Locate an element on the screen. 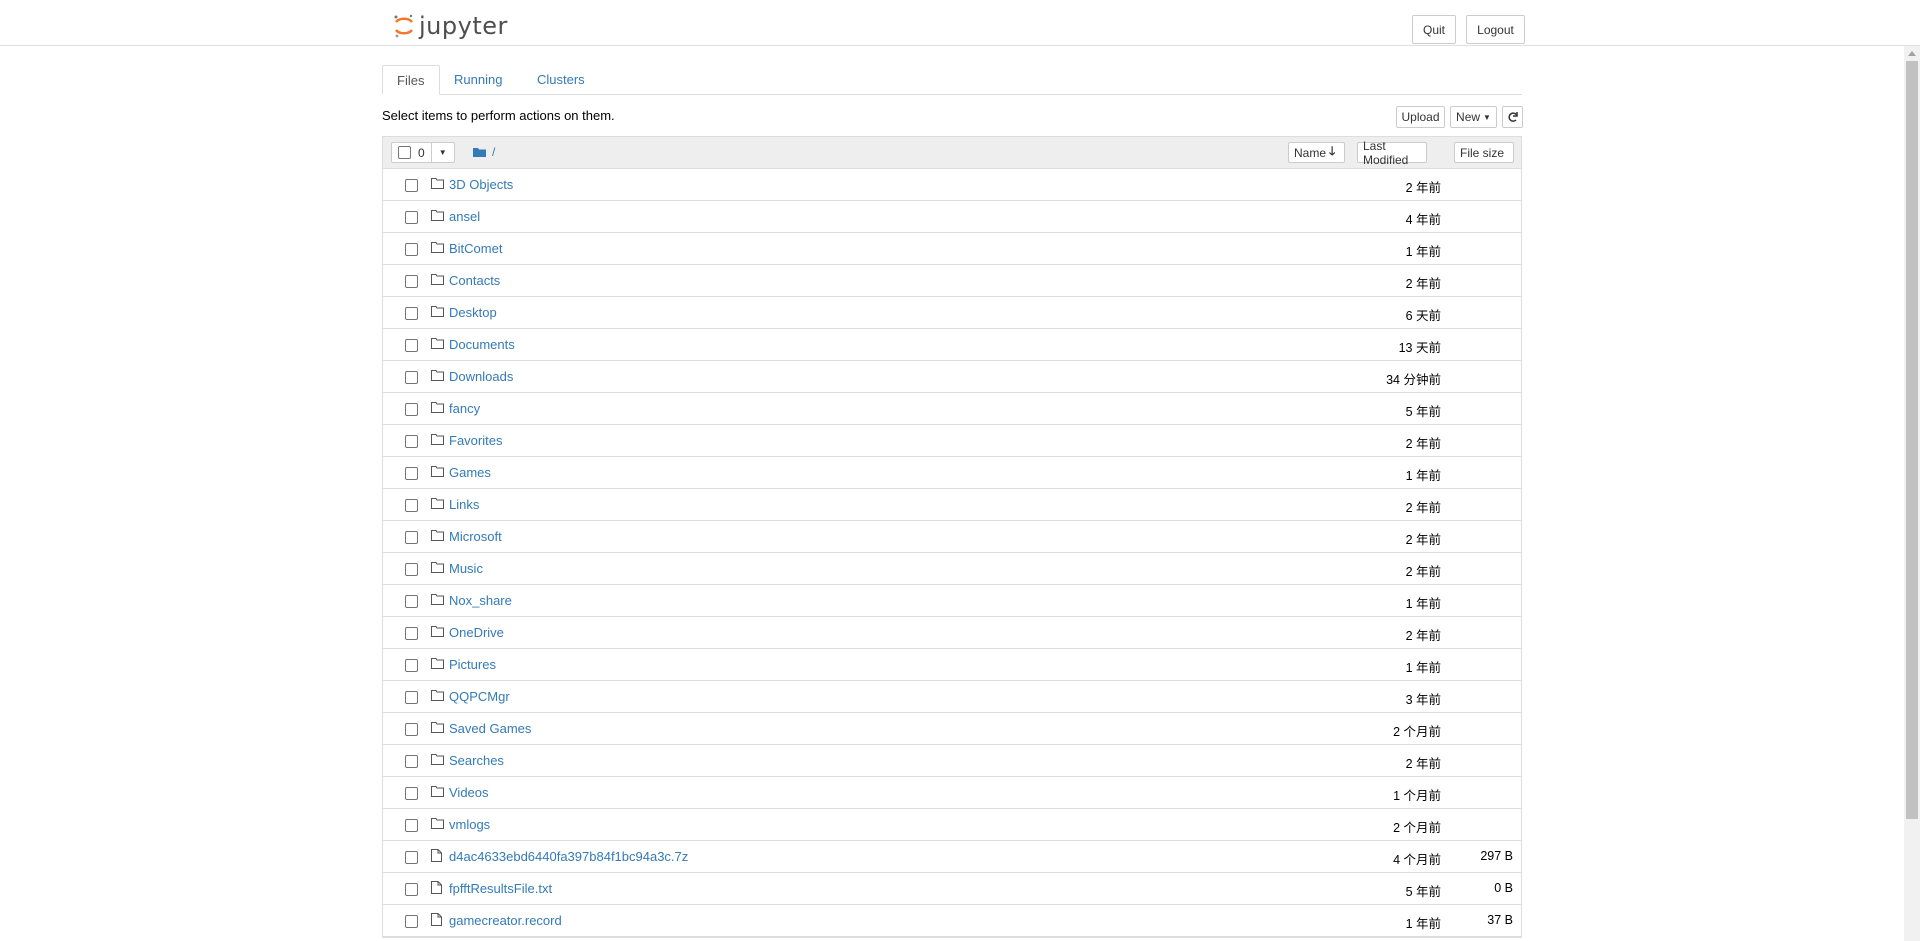  item-name-link: Links is located at coordinates (464, 504).